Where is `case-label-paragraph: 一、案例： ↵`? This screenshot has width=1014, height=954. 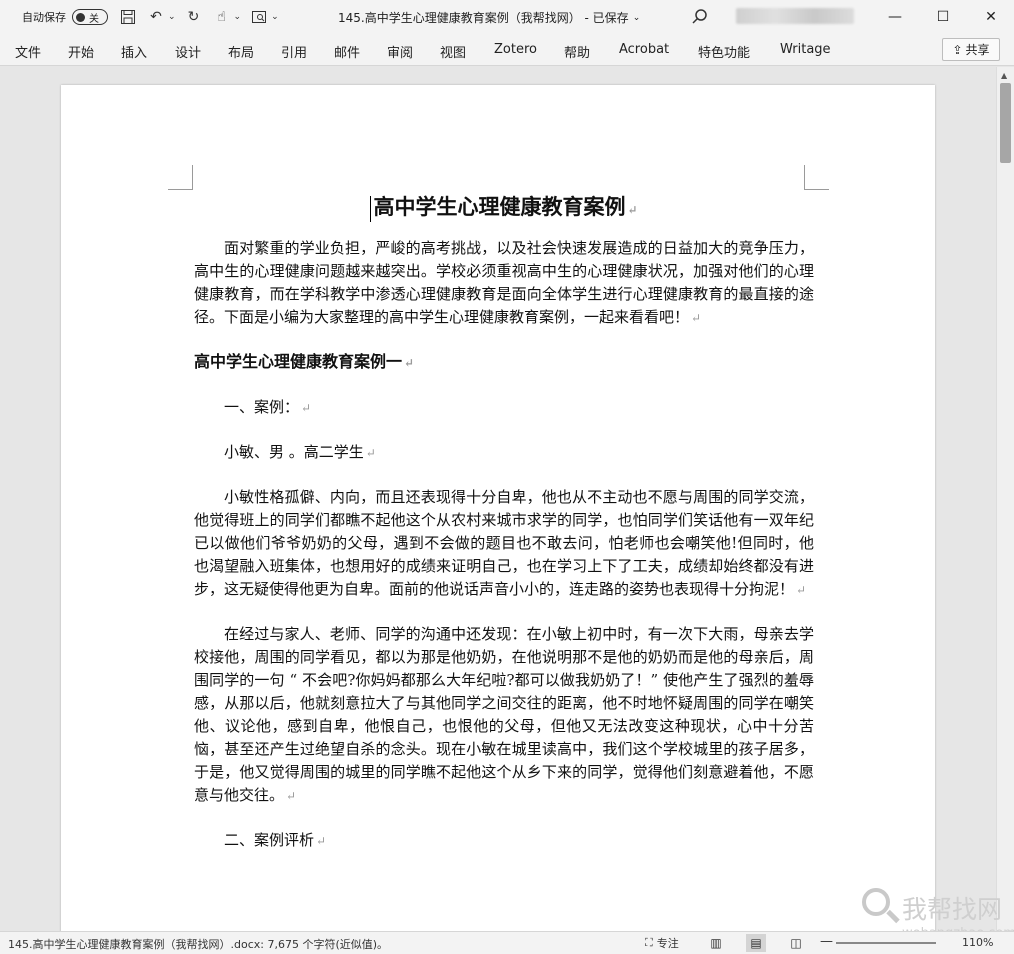 case-label-paragraph: 一、案例： ↵ is located at coordinates (504, 408).